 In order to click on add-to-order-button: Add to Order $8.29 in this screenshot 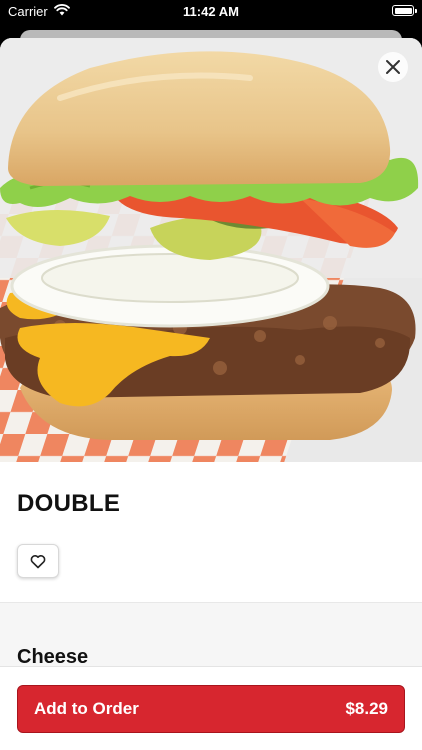, I will do `click(211, 709)`.